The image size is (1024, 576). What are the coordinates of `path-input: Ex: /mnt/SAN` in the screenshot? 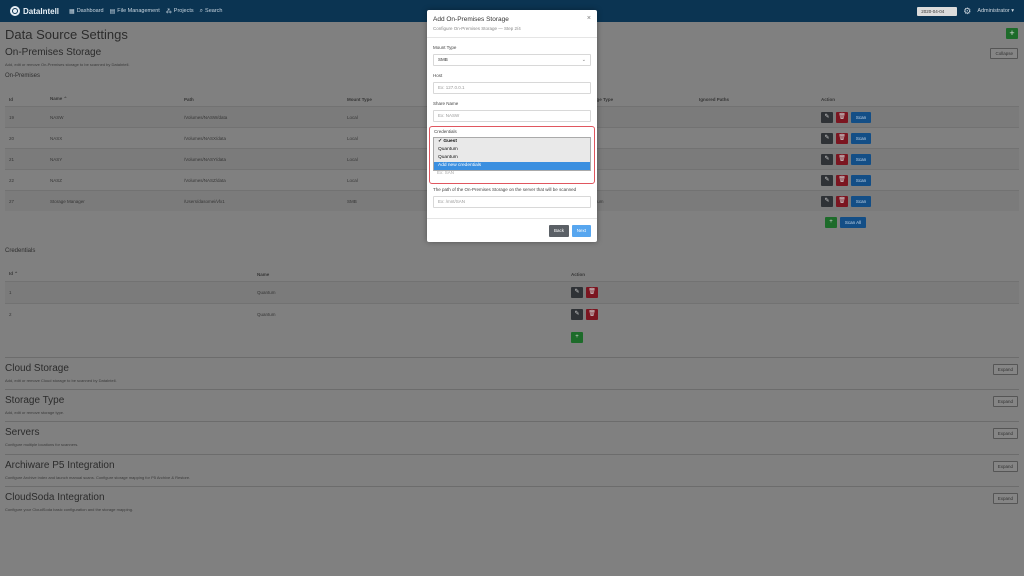 It's located at (512, 202).